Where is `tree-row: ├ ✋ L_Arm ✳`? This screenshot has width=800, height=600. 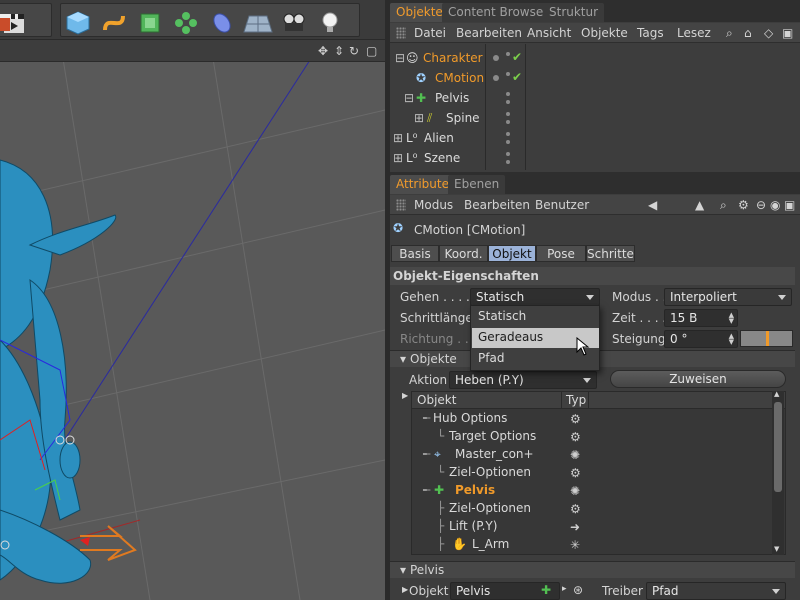 tree-row: ├ ✋ L_Arm ✳ is located at coordinates (592, 545).